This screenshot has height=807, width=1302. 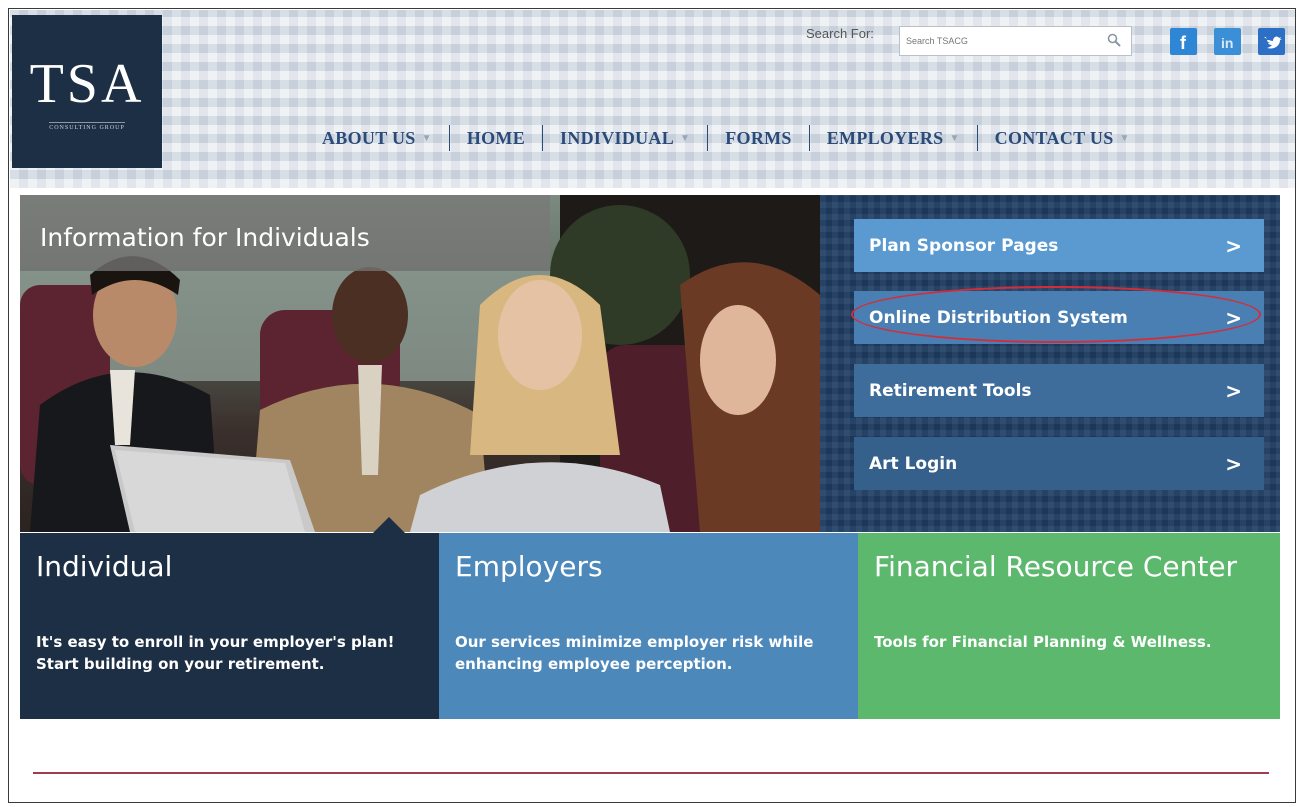 I want to click on twitter-icon, so click(x=1271, y=41).